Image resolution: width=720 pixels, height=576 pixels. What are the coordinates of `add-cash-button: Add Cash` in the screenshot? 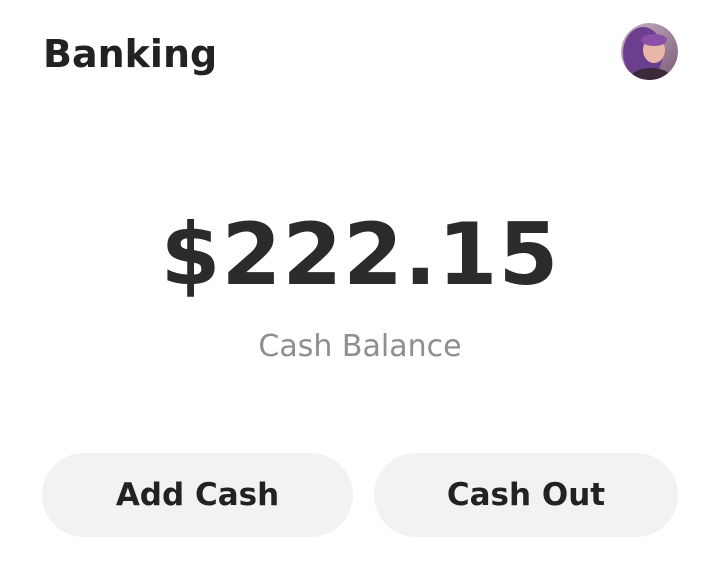 It's located at (197, 495).